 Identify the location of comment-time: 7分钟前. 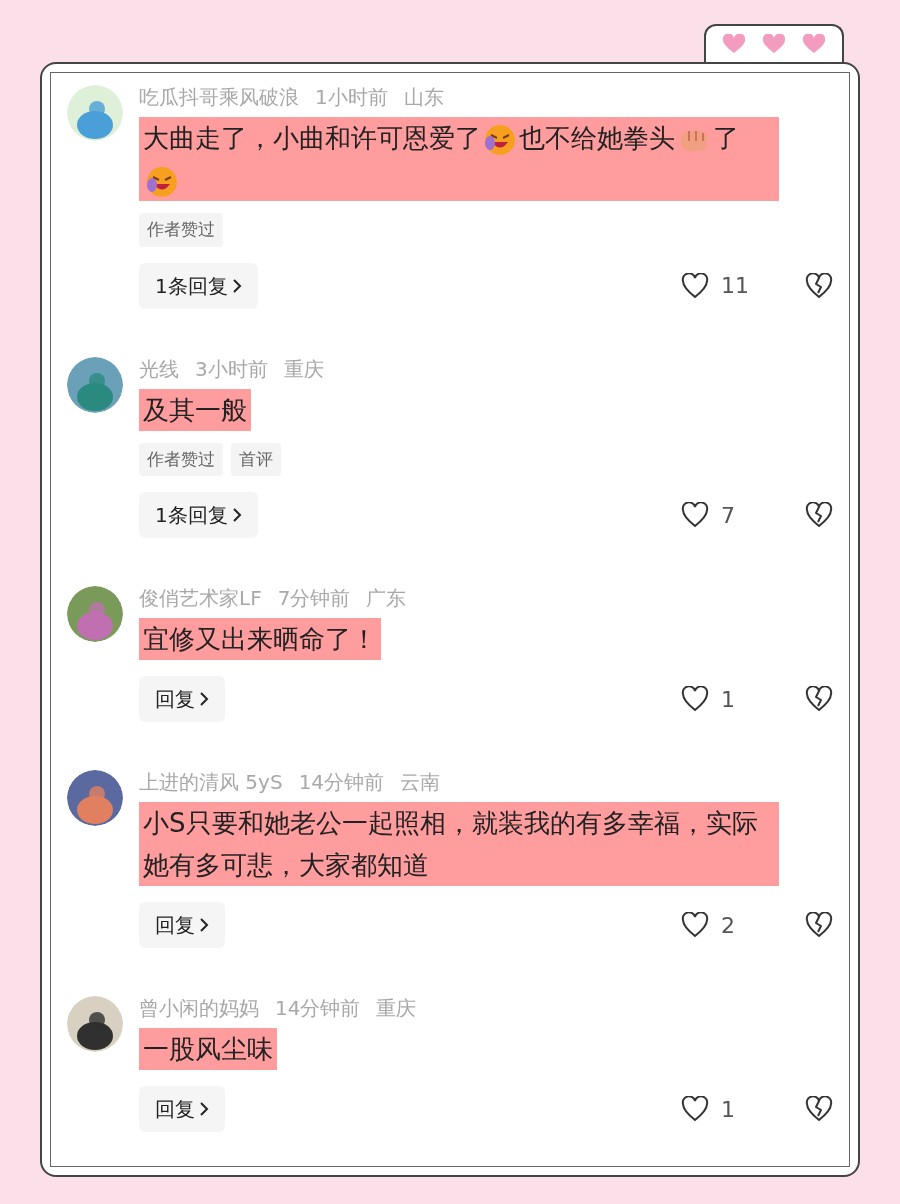
(314, 598).